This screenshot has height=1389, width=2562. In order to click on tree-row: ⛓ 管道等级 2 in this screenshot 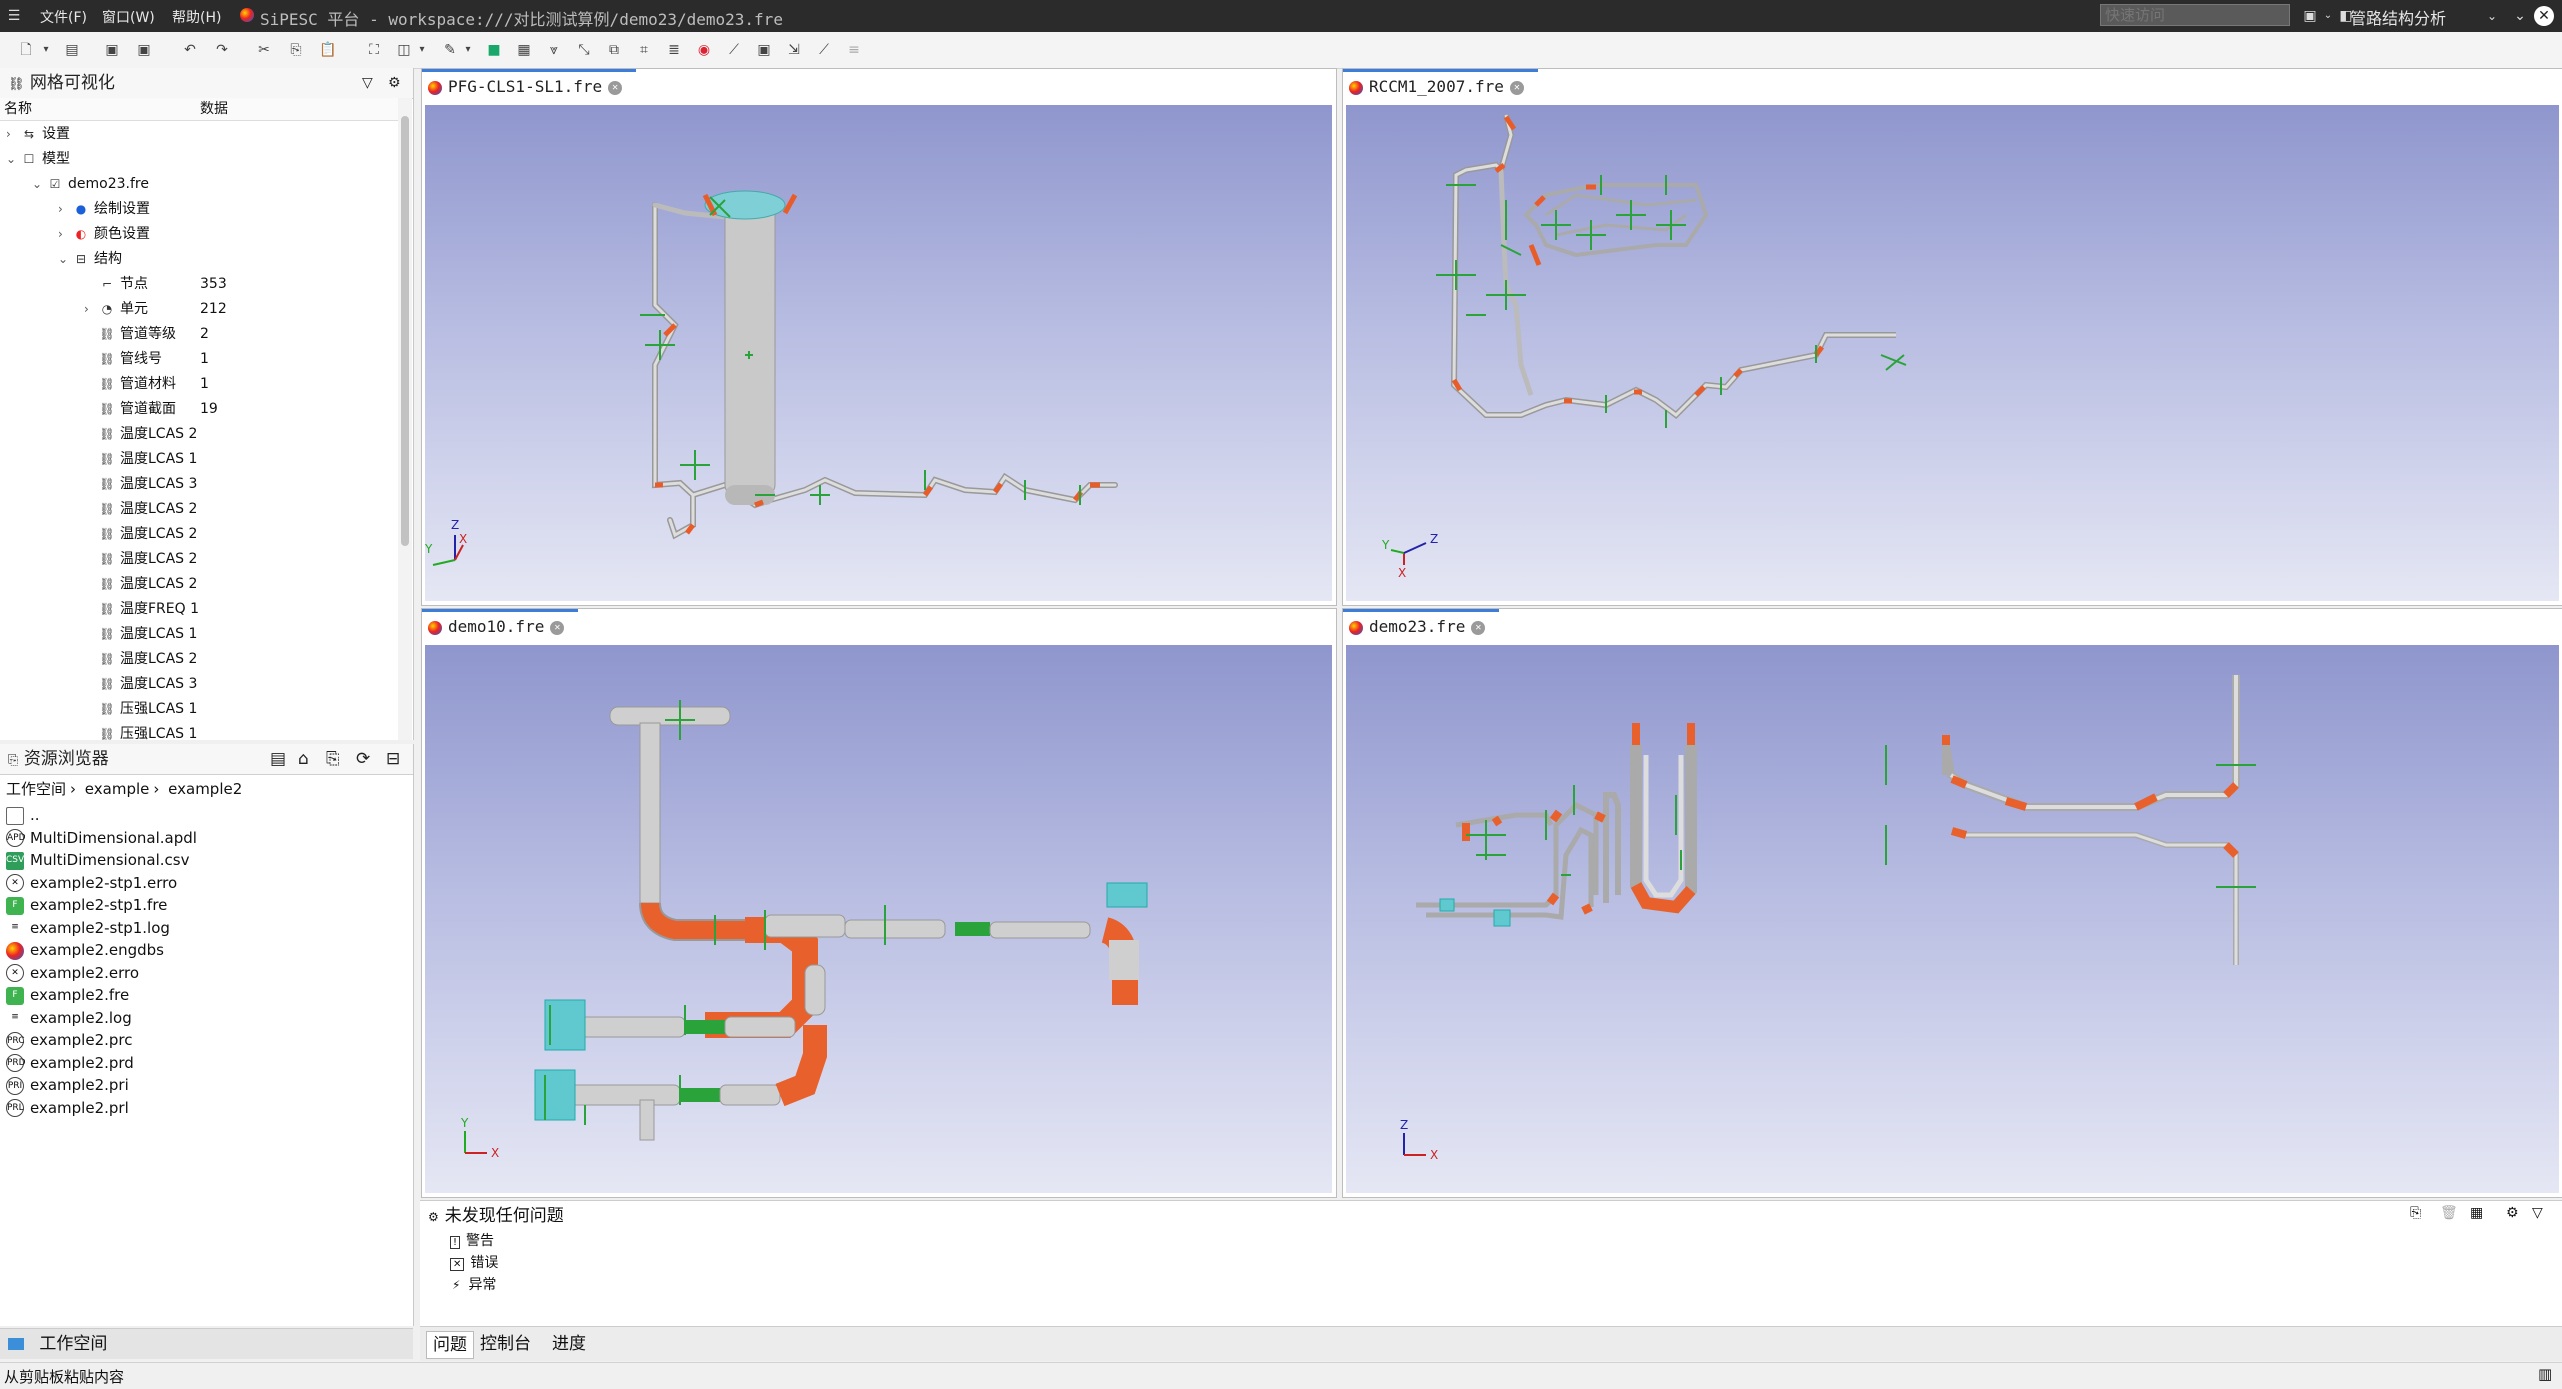, I will do `click(240, 334)`.